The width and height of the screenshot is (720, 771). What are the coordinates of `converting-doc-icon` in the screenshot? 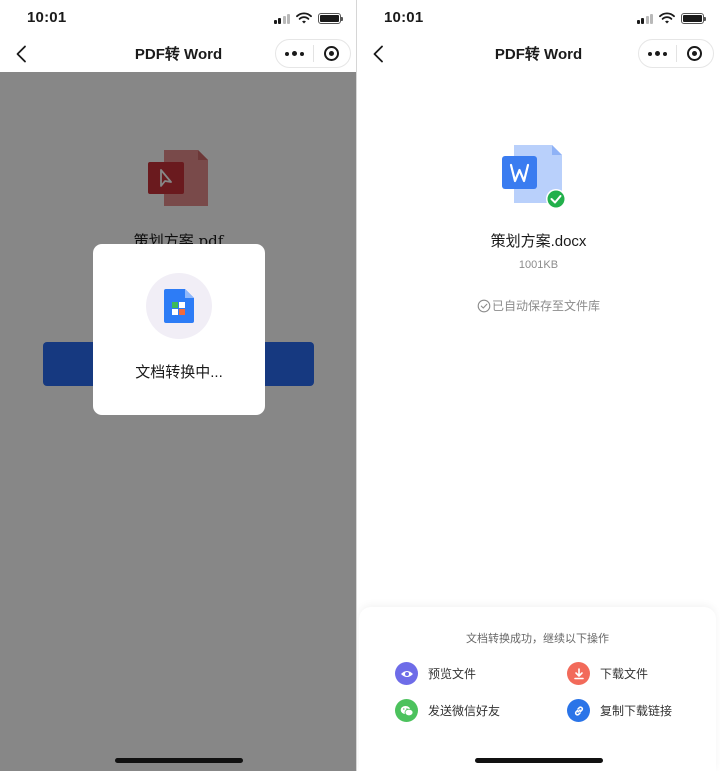 It's located at (179, 306).